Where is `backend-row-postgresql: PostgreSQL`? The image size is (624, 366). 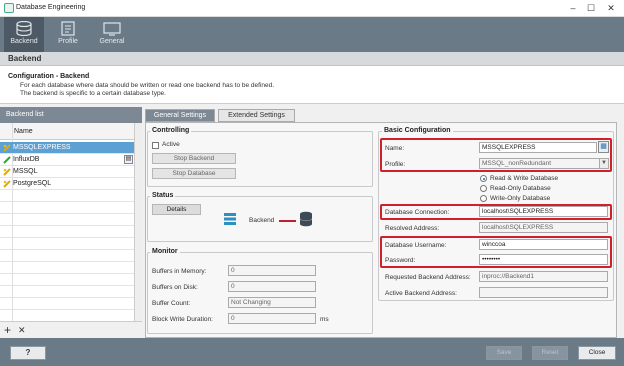
backend-row-postgresql: PostgreSQL is located at coordinates (67, 184).